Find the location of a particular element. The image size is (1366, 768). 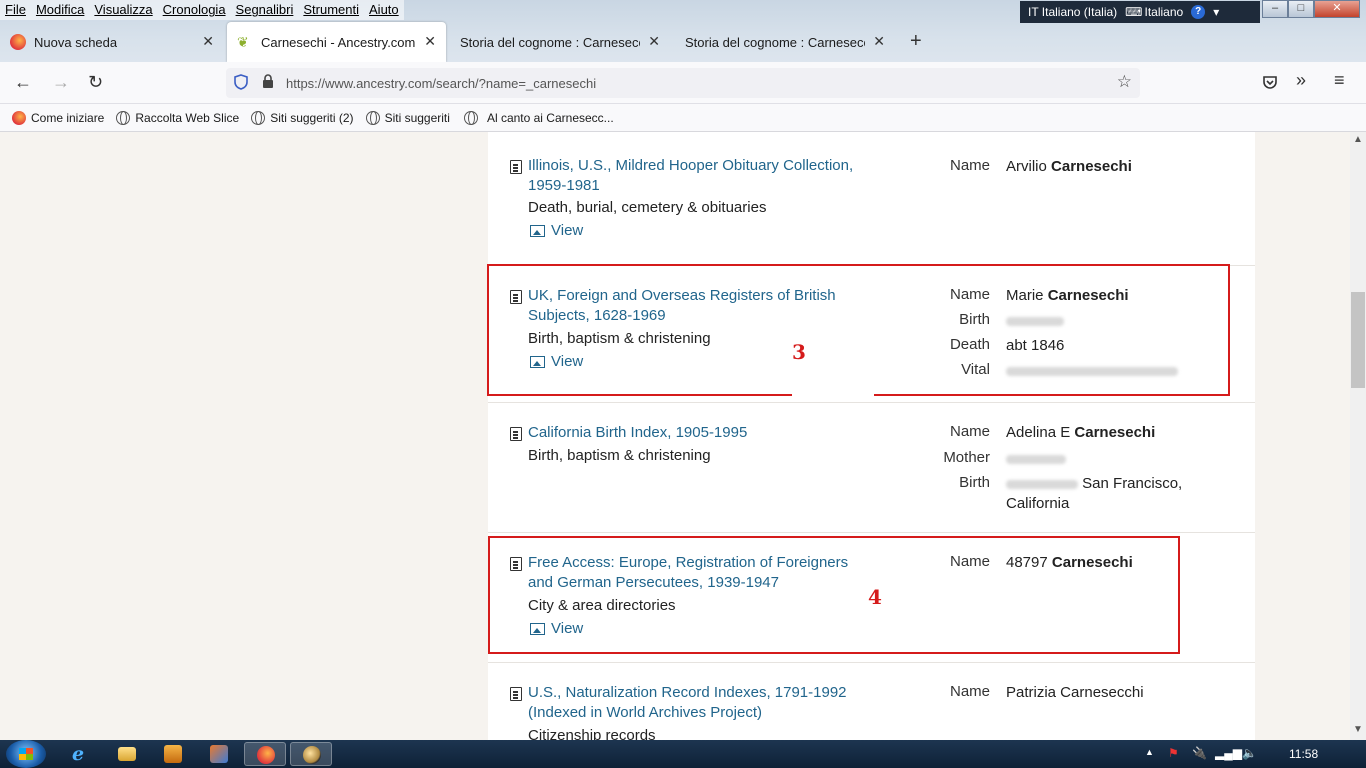

power-plug-icon: 🔌 is located at coordinates (1199, 753).